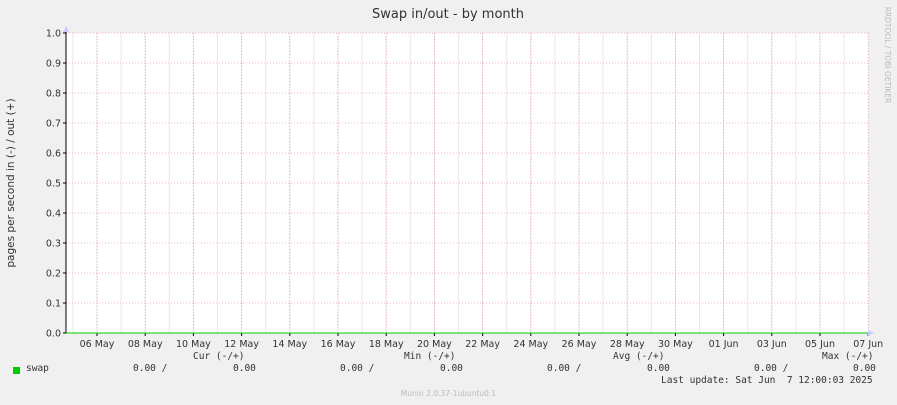 The height and width of the screenshot is (405, 897). What do you see at coordinates (53, 64) in the screenshot?
I see `y-tick-label: 0.9` at bounding box center [53, 64].